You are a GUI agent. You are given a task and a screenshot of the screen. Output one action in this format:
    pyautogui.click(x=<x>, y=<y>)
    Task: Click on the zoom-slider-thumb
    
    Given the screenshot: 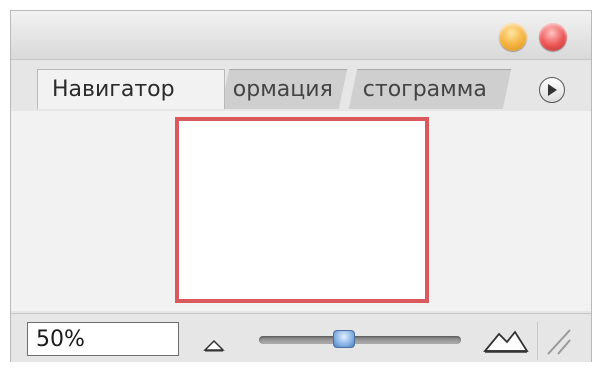 What is the action you would take?
    pyautogui.click(x=344, y=339)
    